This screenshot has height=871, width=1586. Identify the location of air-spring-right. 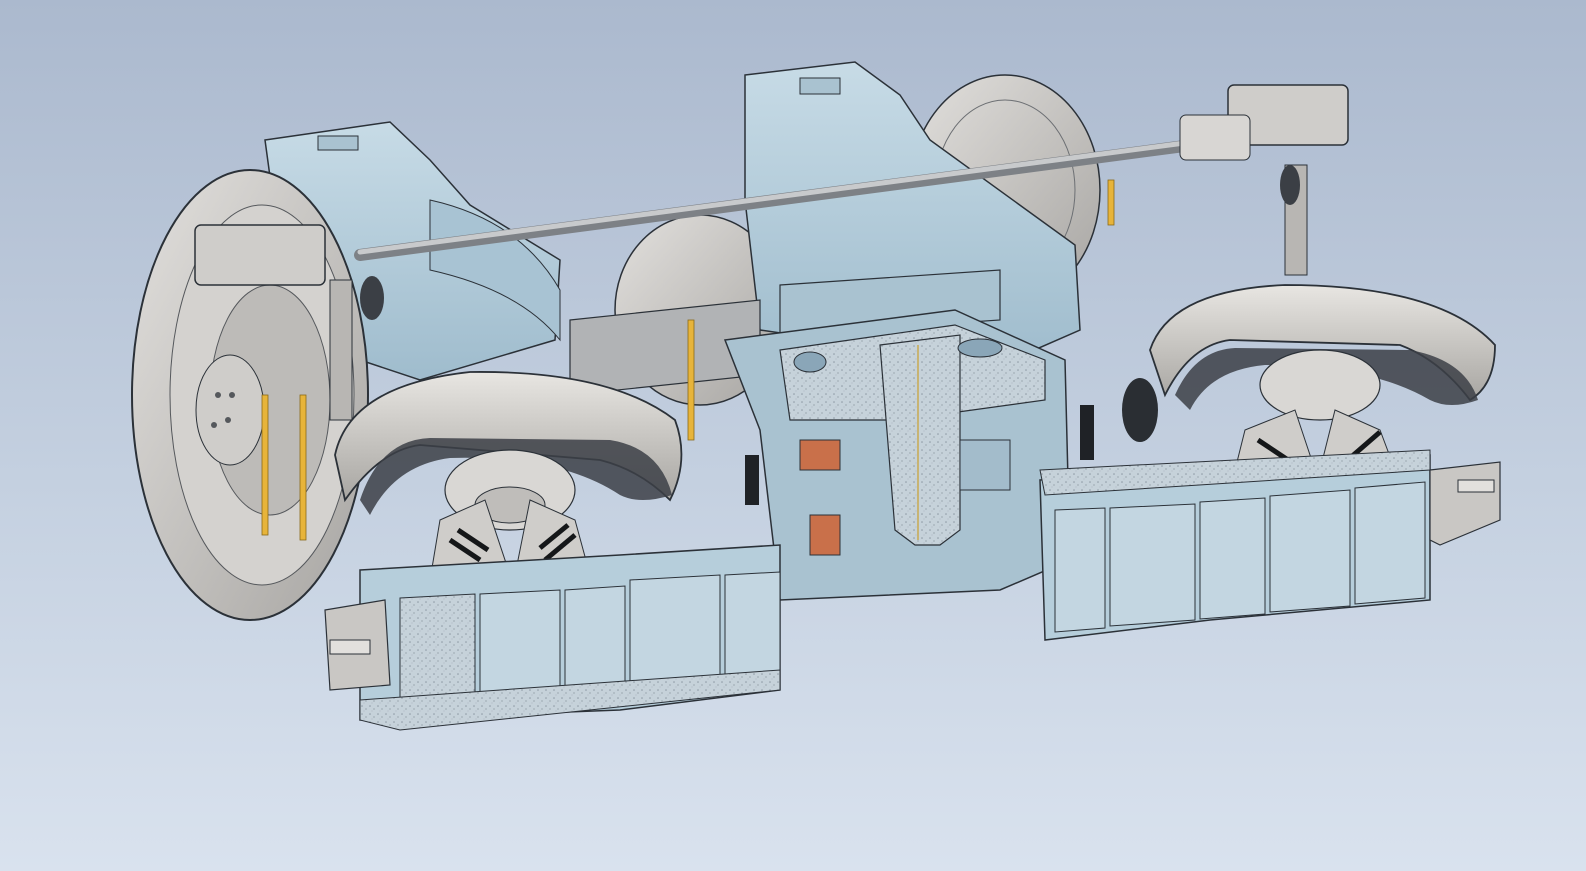
(1322, 352).